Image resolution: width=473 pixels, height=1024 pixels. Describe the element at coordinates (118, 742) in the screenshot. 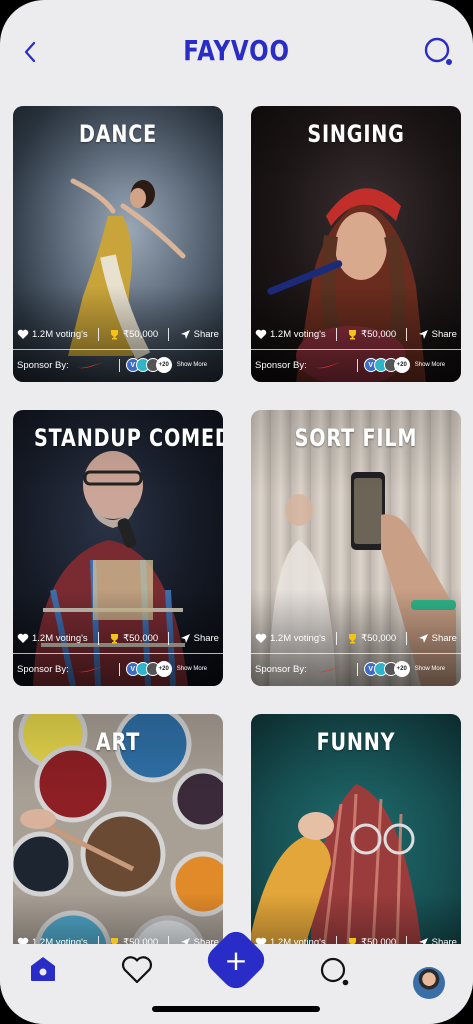

I see `card-title: ART` at that location.